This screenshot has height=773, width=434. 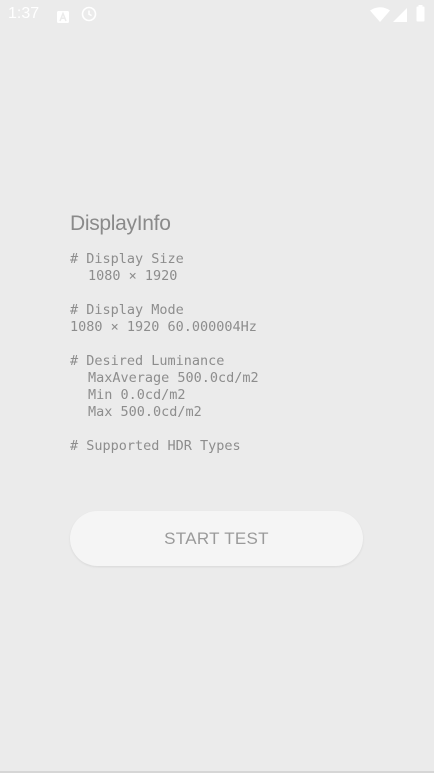 I want to click on wifi-icon, so click(x=380, y=16).